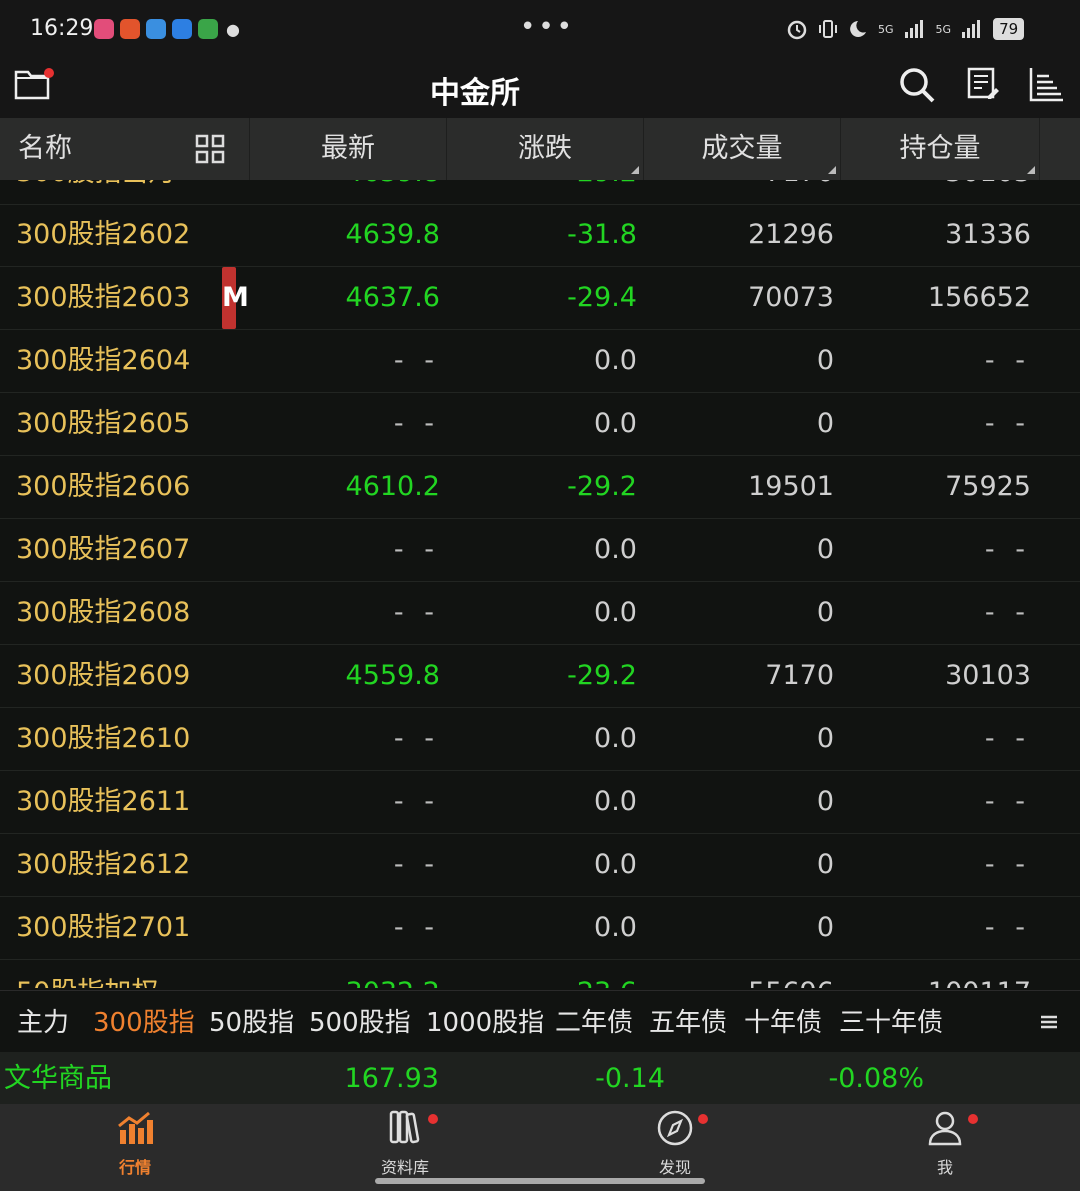  What do you see at coordinates (540, 676) in the screenshot?
I see `table-row: 300股指2609 4559.8 -29.2 7170 30103` at bounding box center [540, 676].